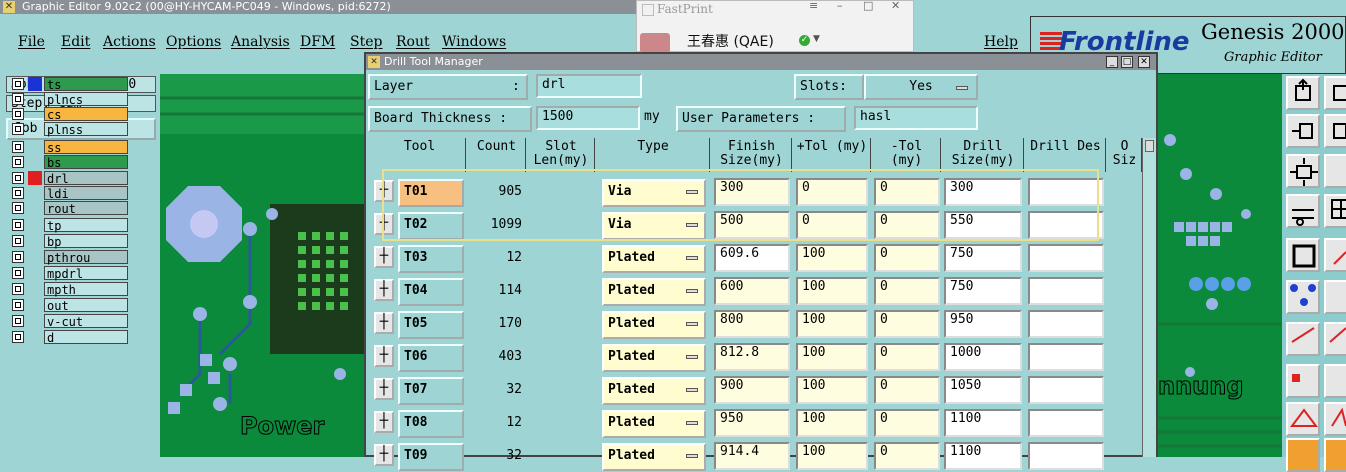  Describe the element at coordinates (752, 357) in the screenshot. I see `finish-size-field: 812.8` at that location.